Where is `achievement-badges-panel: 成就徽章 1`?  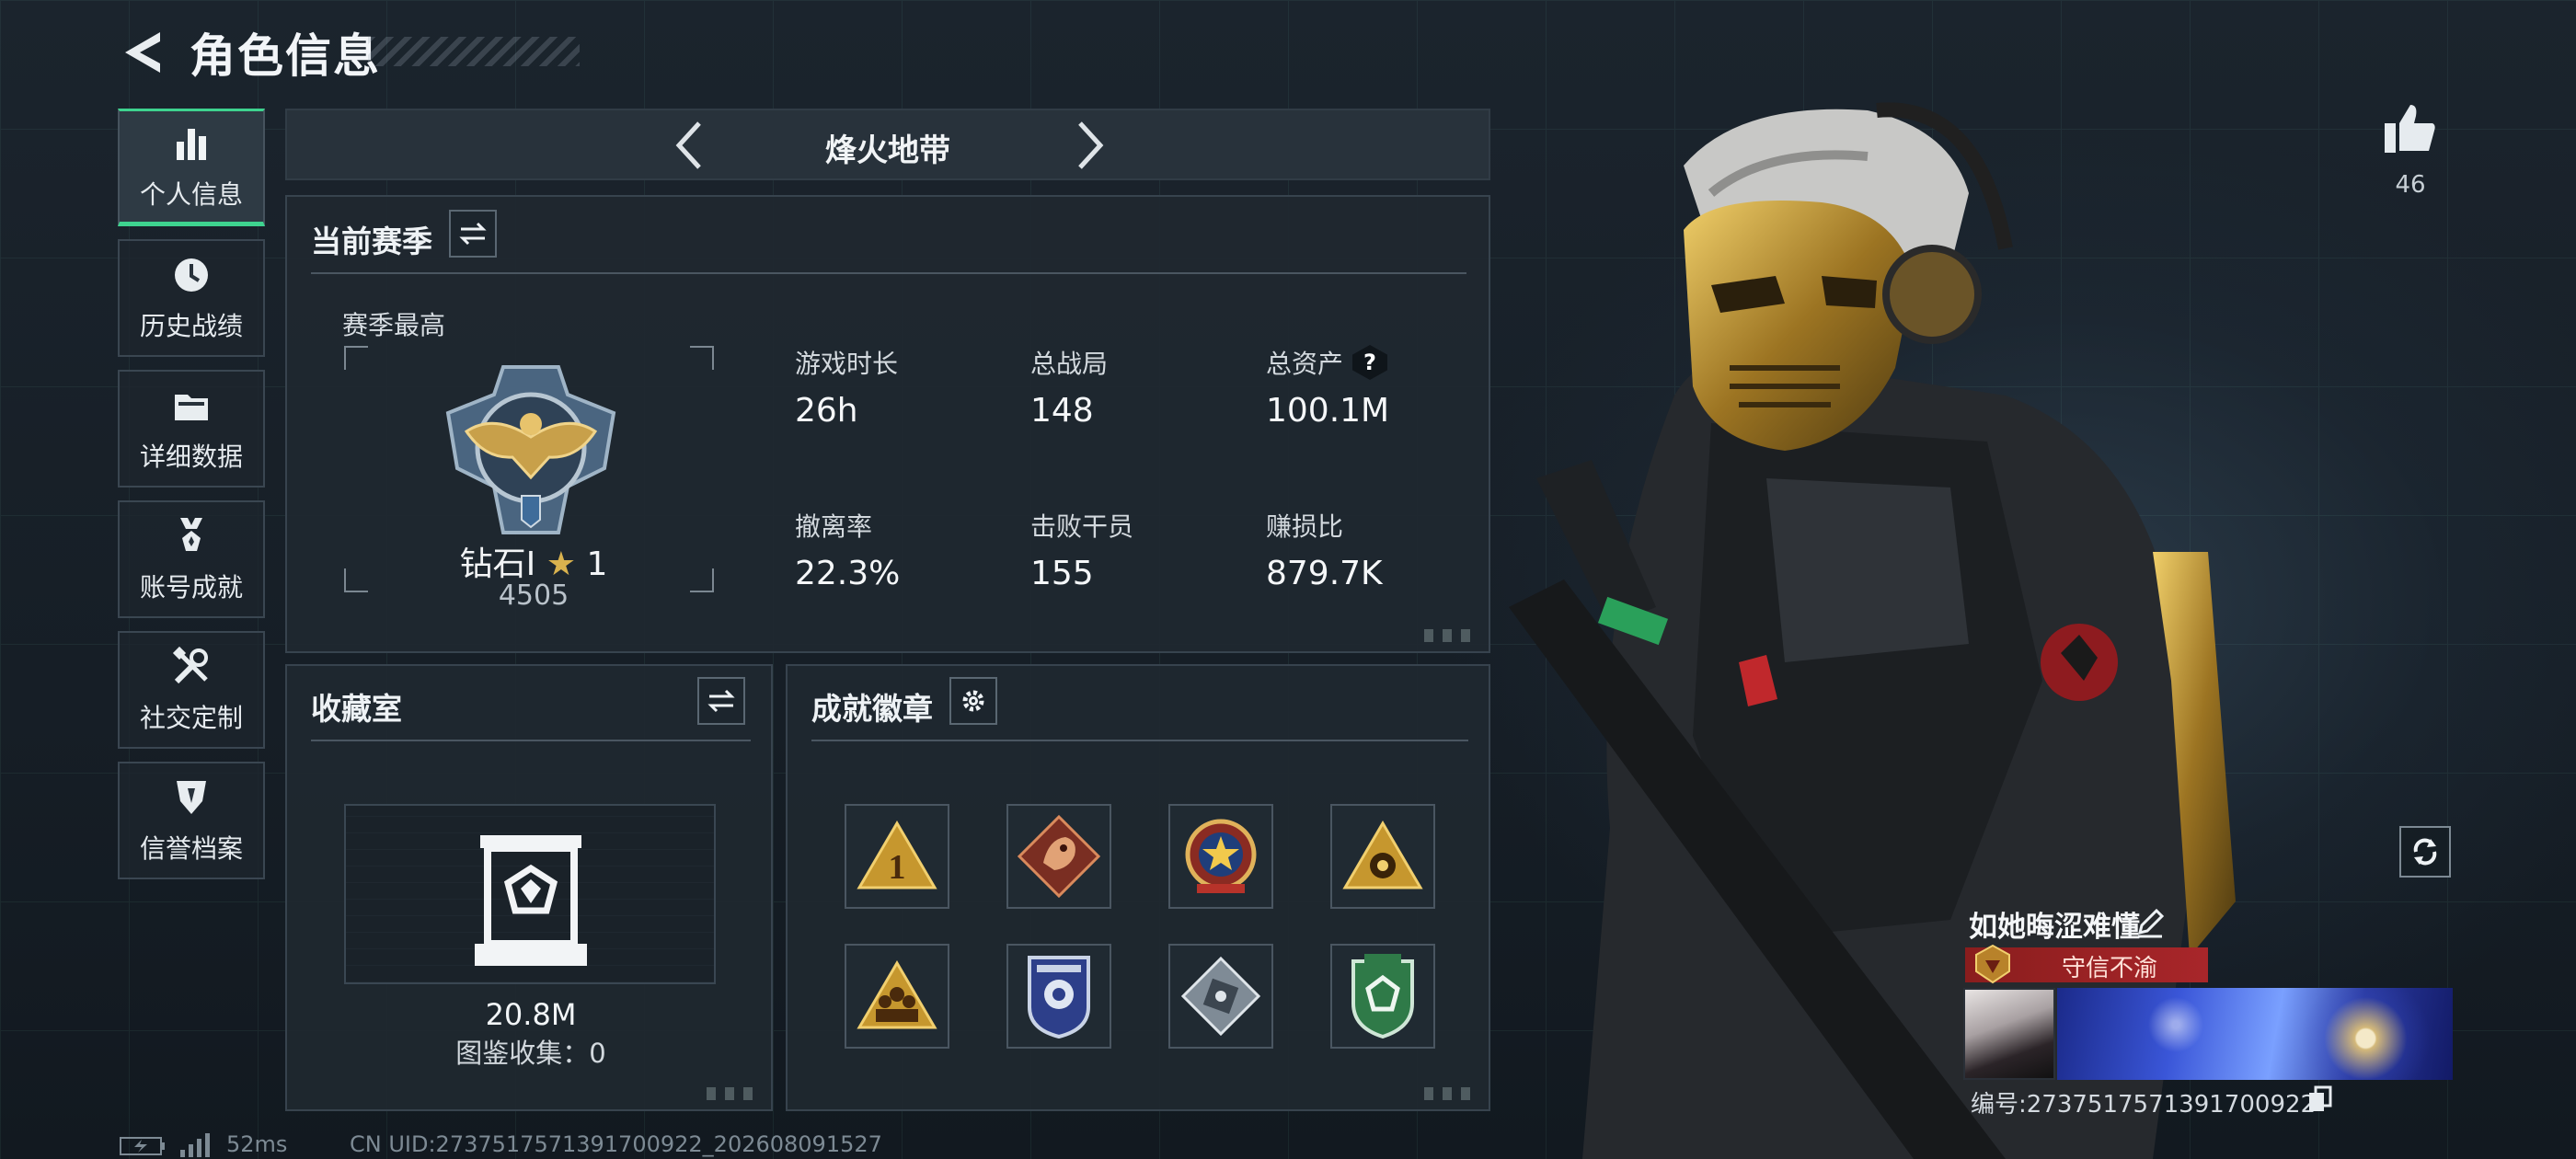 achievement-badges-panel: 成就徽章 1 is located at coordinates (1138, 887).